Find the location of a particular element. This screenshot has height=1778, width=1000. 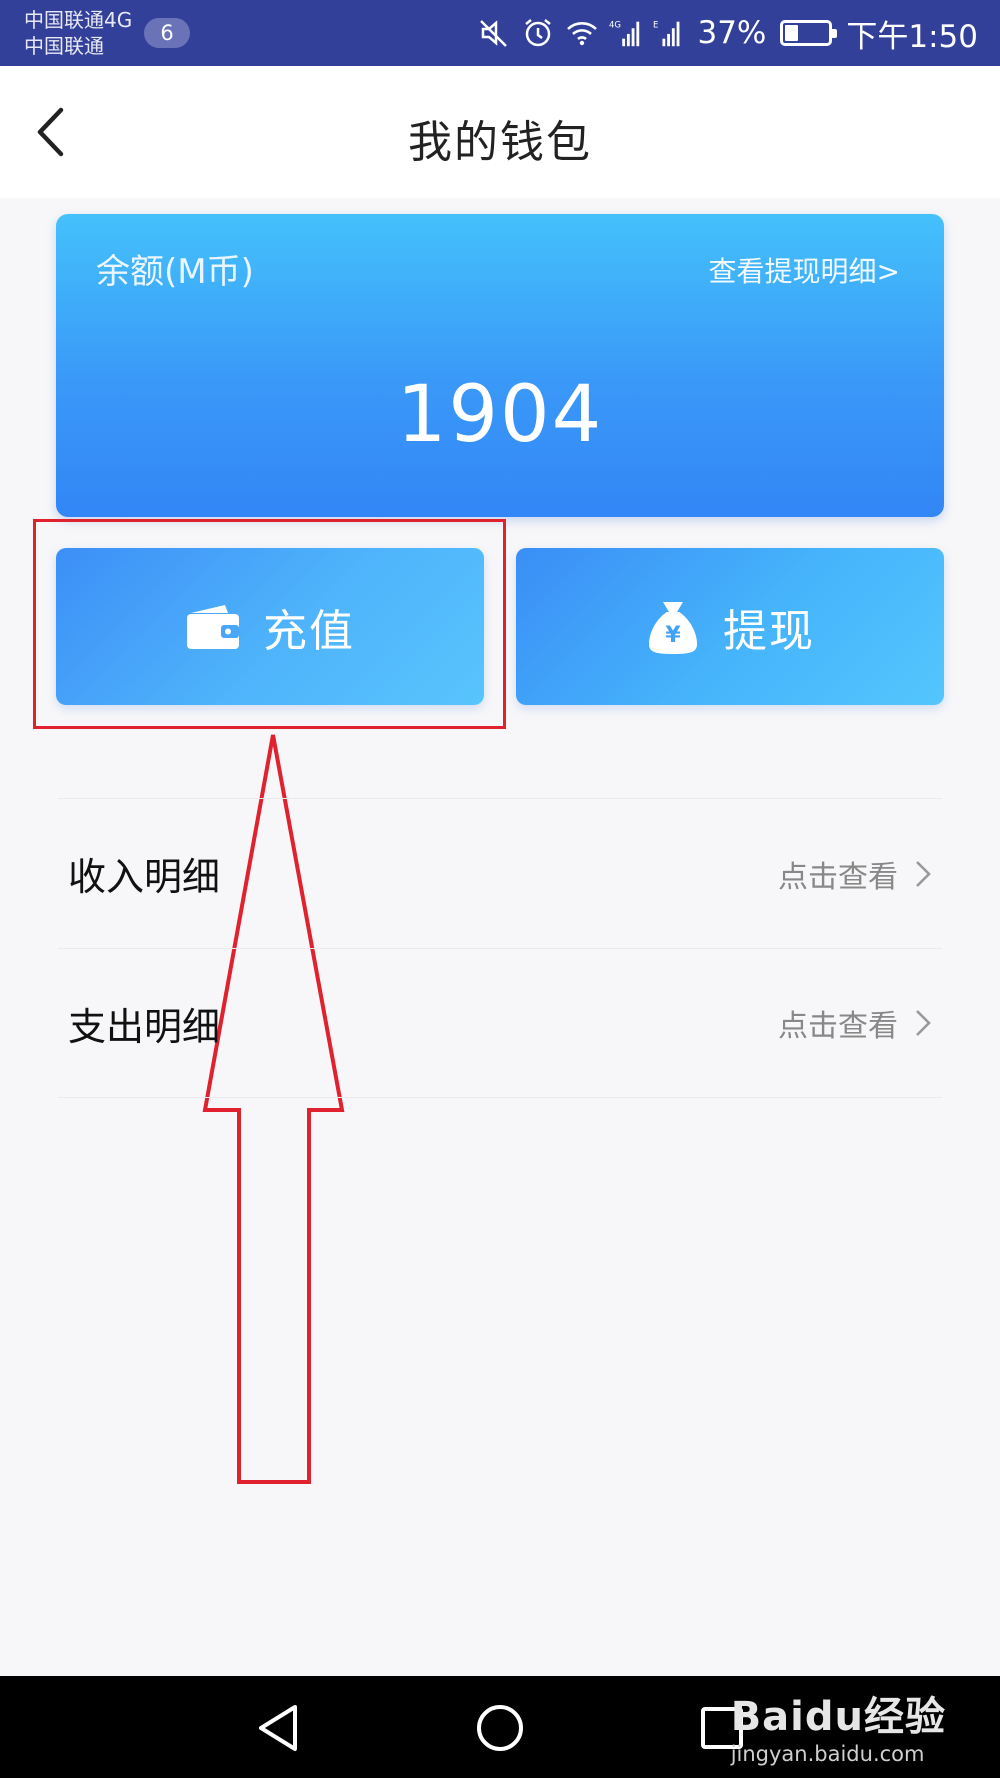

list-item-label: 支出明细 is located at coordinates (144, 1026).